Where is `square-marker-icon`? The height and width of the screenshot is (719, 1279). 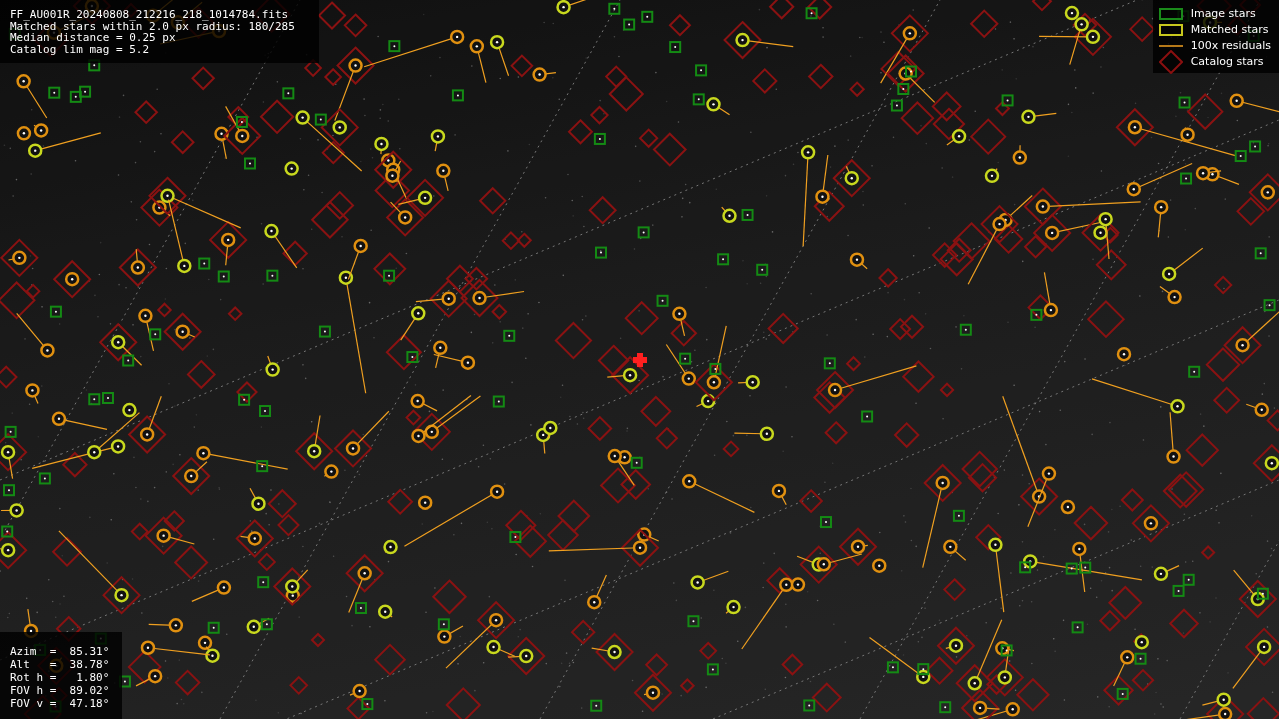
square-marker-icon is located at coordinates (1170, 13).